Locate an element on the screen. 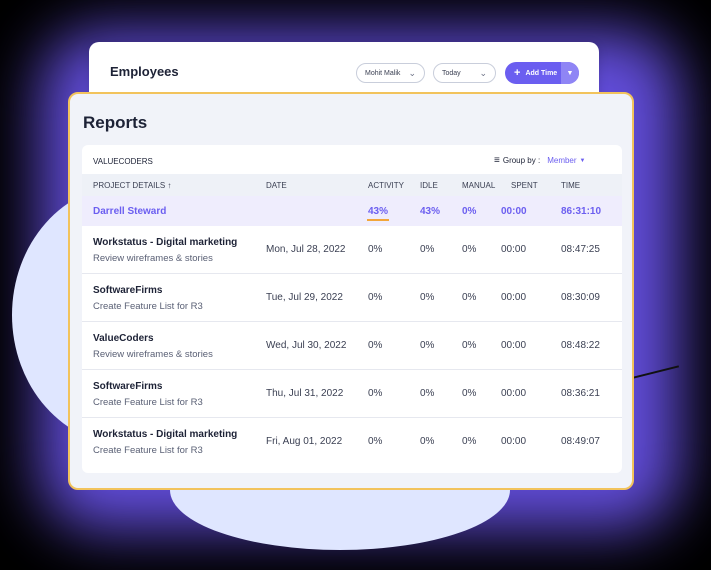 The width and height of the screenshot is (711, 570). group-by-control: ≡ Group by : Member ▼ is located at coordinates (540, 160).